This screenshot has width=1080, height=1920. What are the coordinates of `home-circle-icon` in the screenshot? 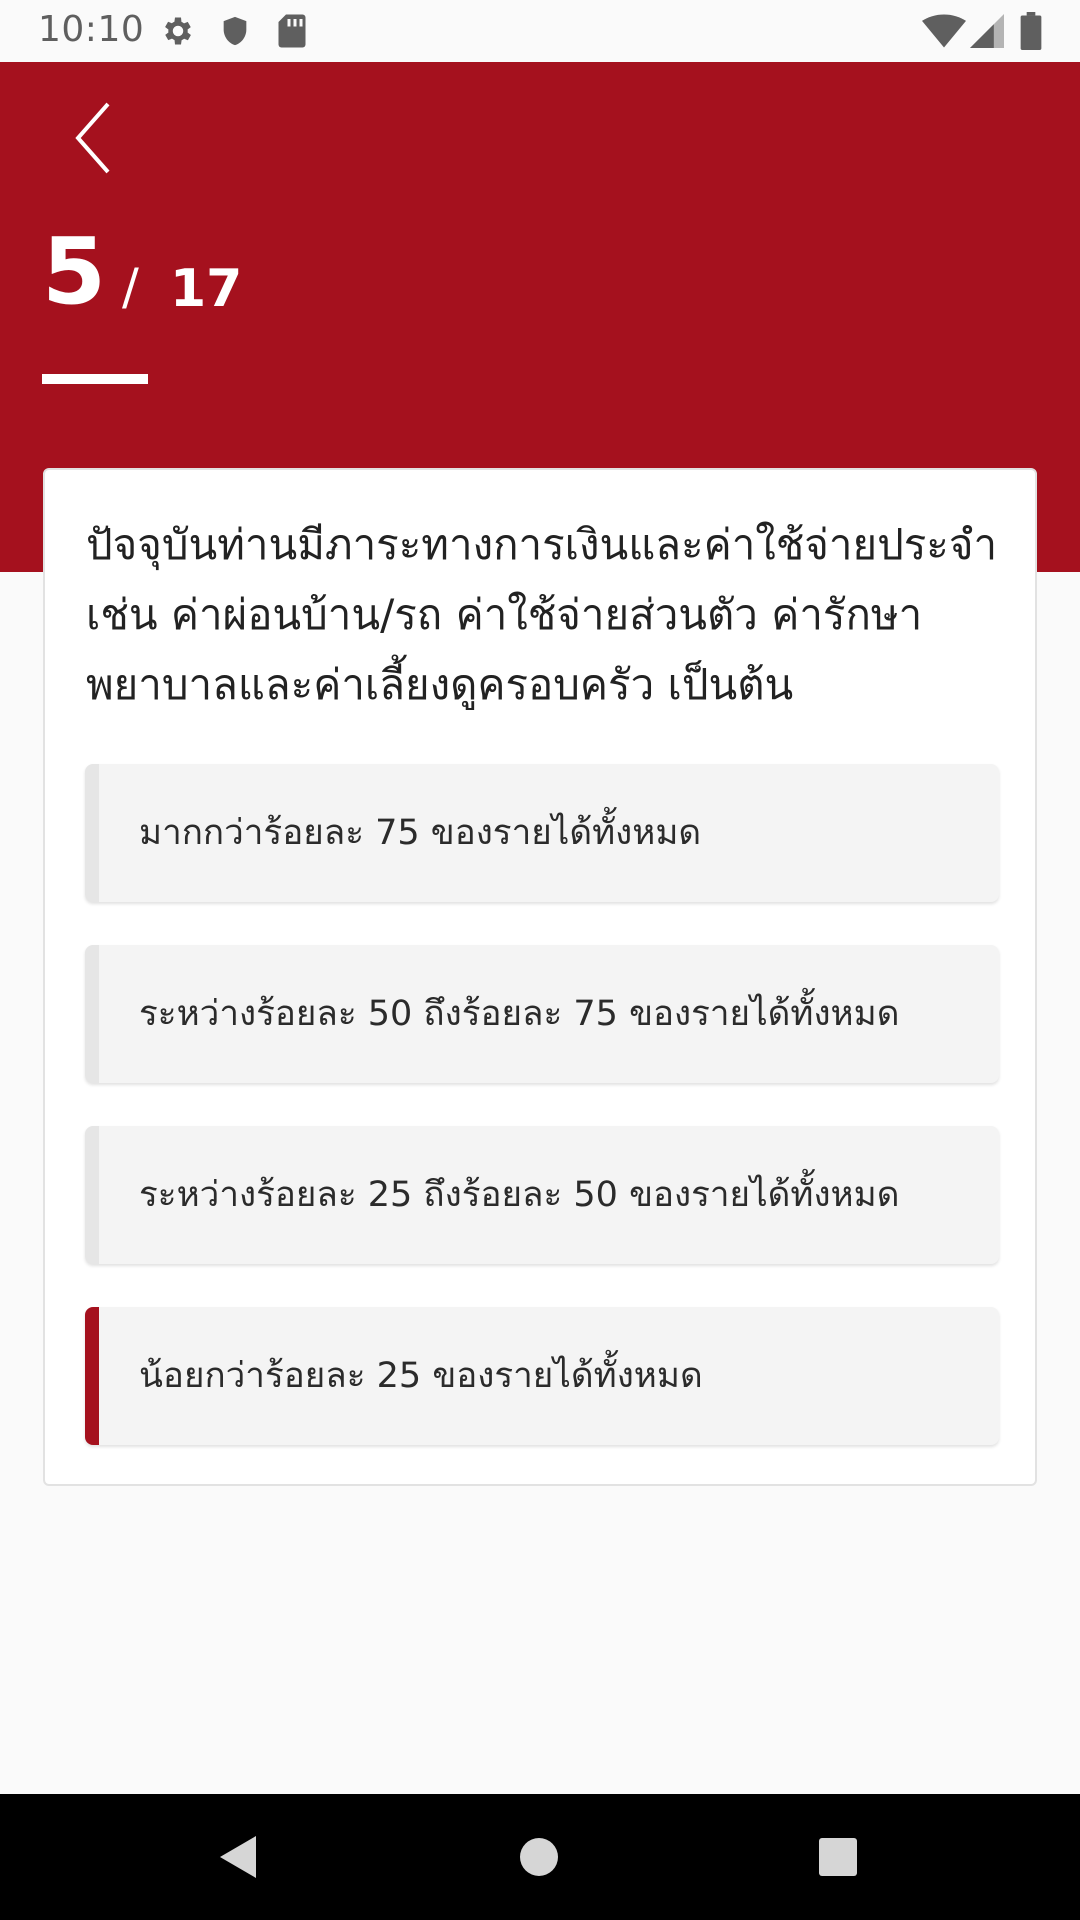 It's located at (539, 1857).